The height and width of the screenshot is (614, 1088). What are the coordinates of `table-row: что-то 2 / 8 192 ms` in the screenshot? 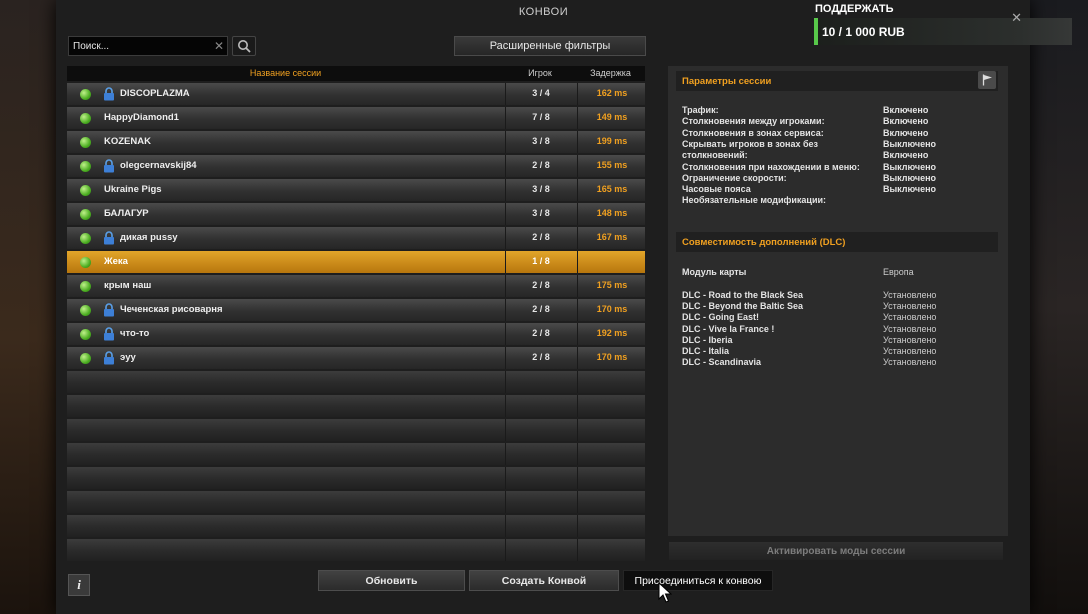 It's located at (356, 334).